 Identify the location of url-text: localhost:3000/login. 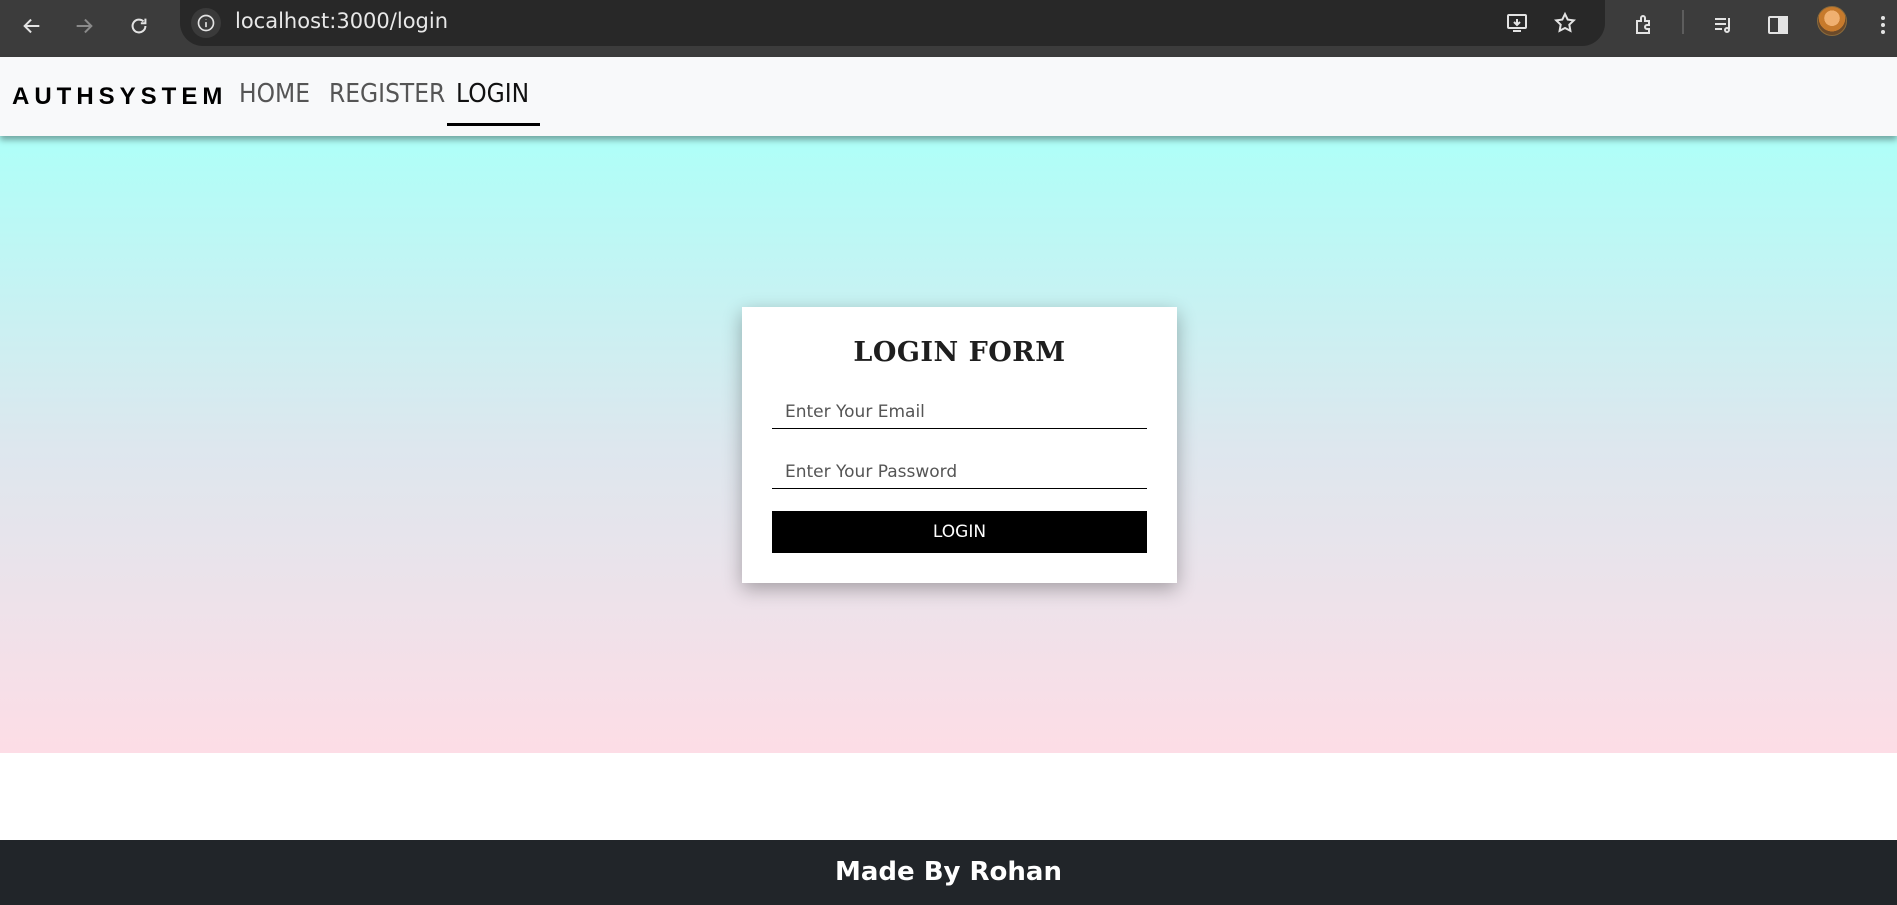
(341, 21).